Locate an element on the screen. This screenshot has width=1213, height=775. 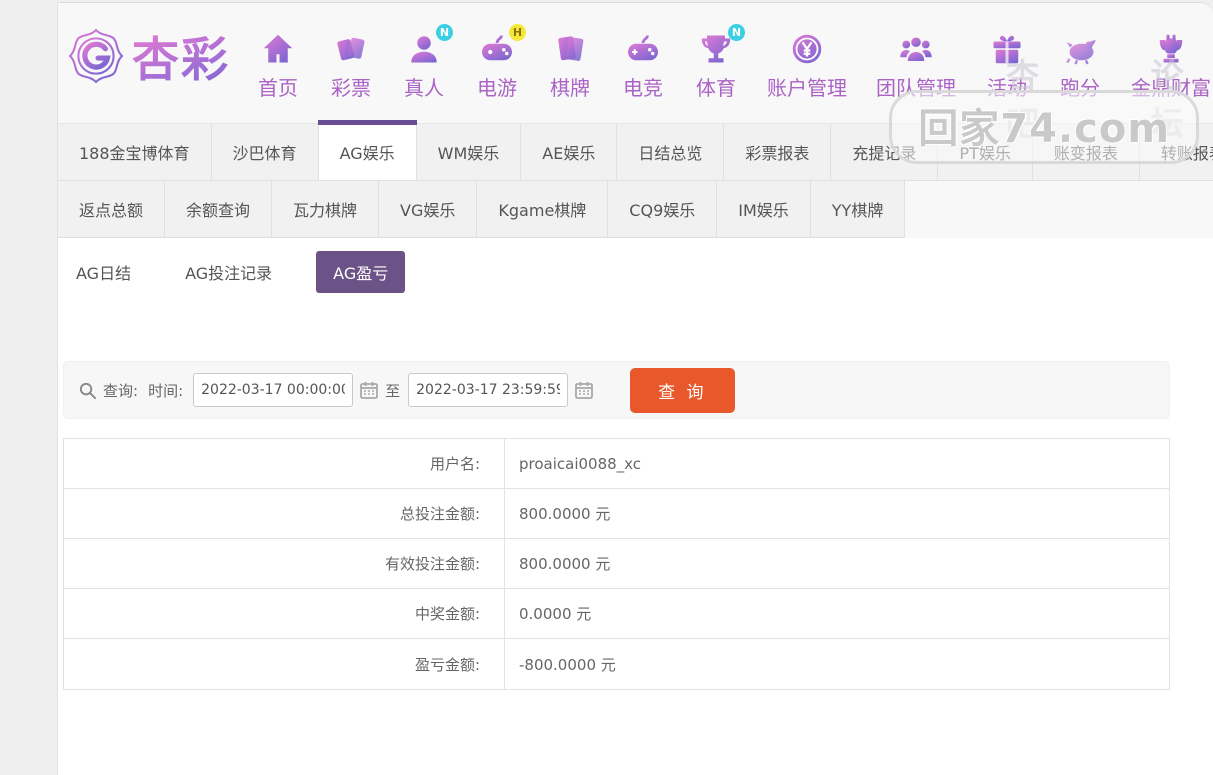
row-label: 有效投注金额: is located at coordinates (284, 563).